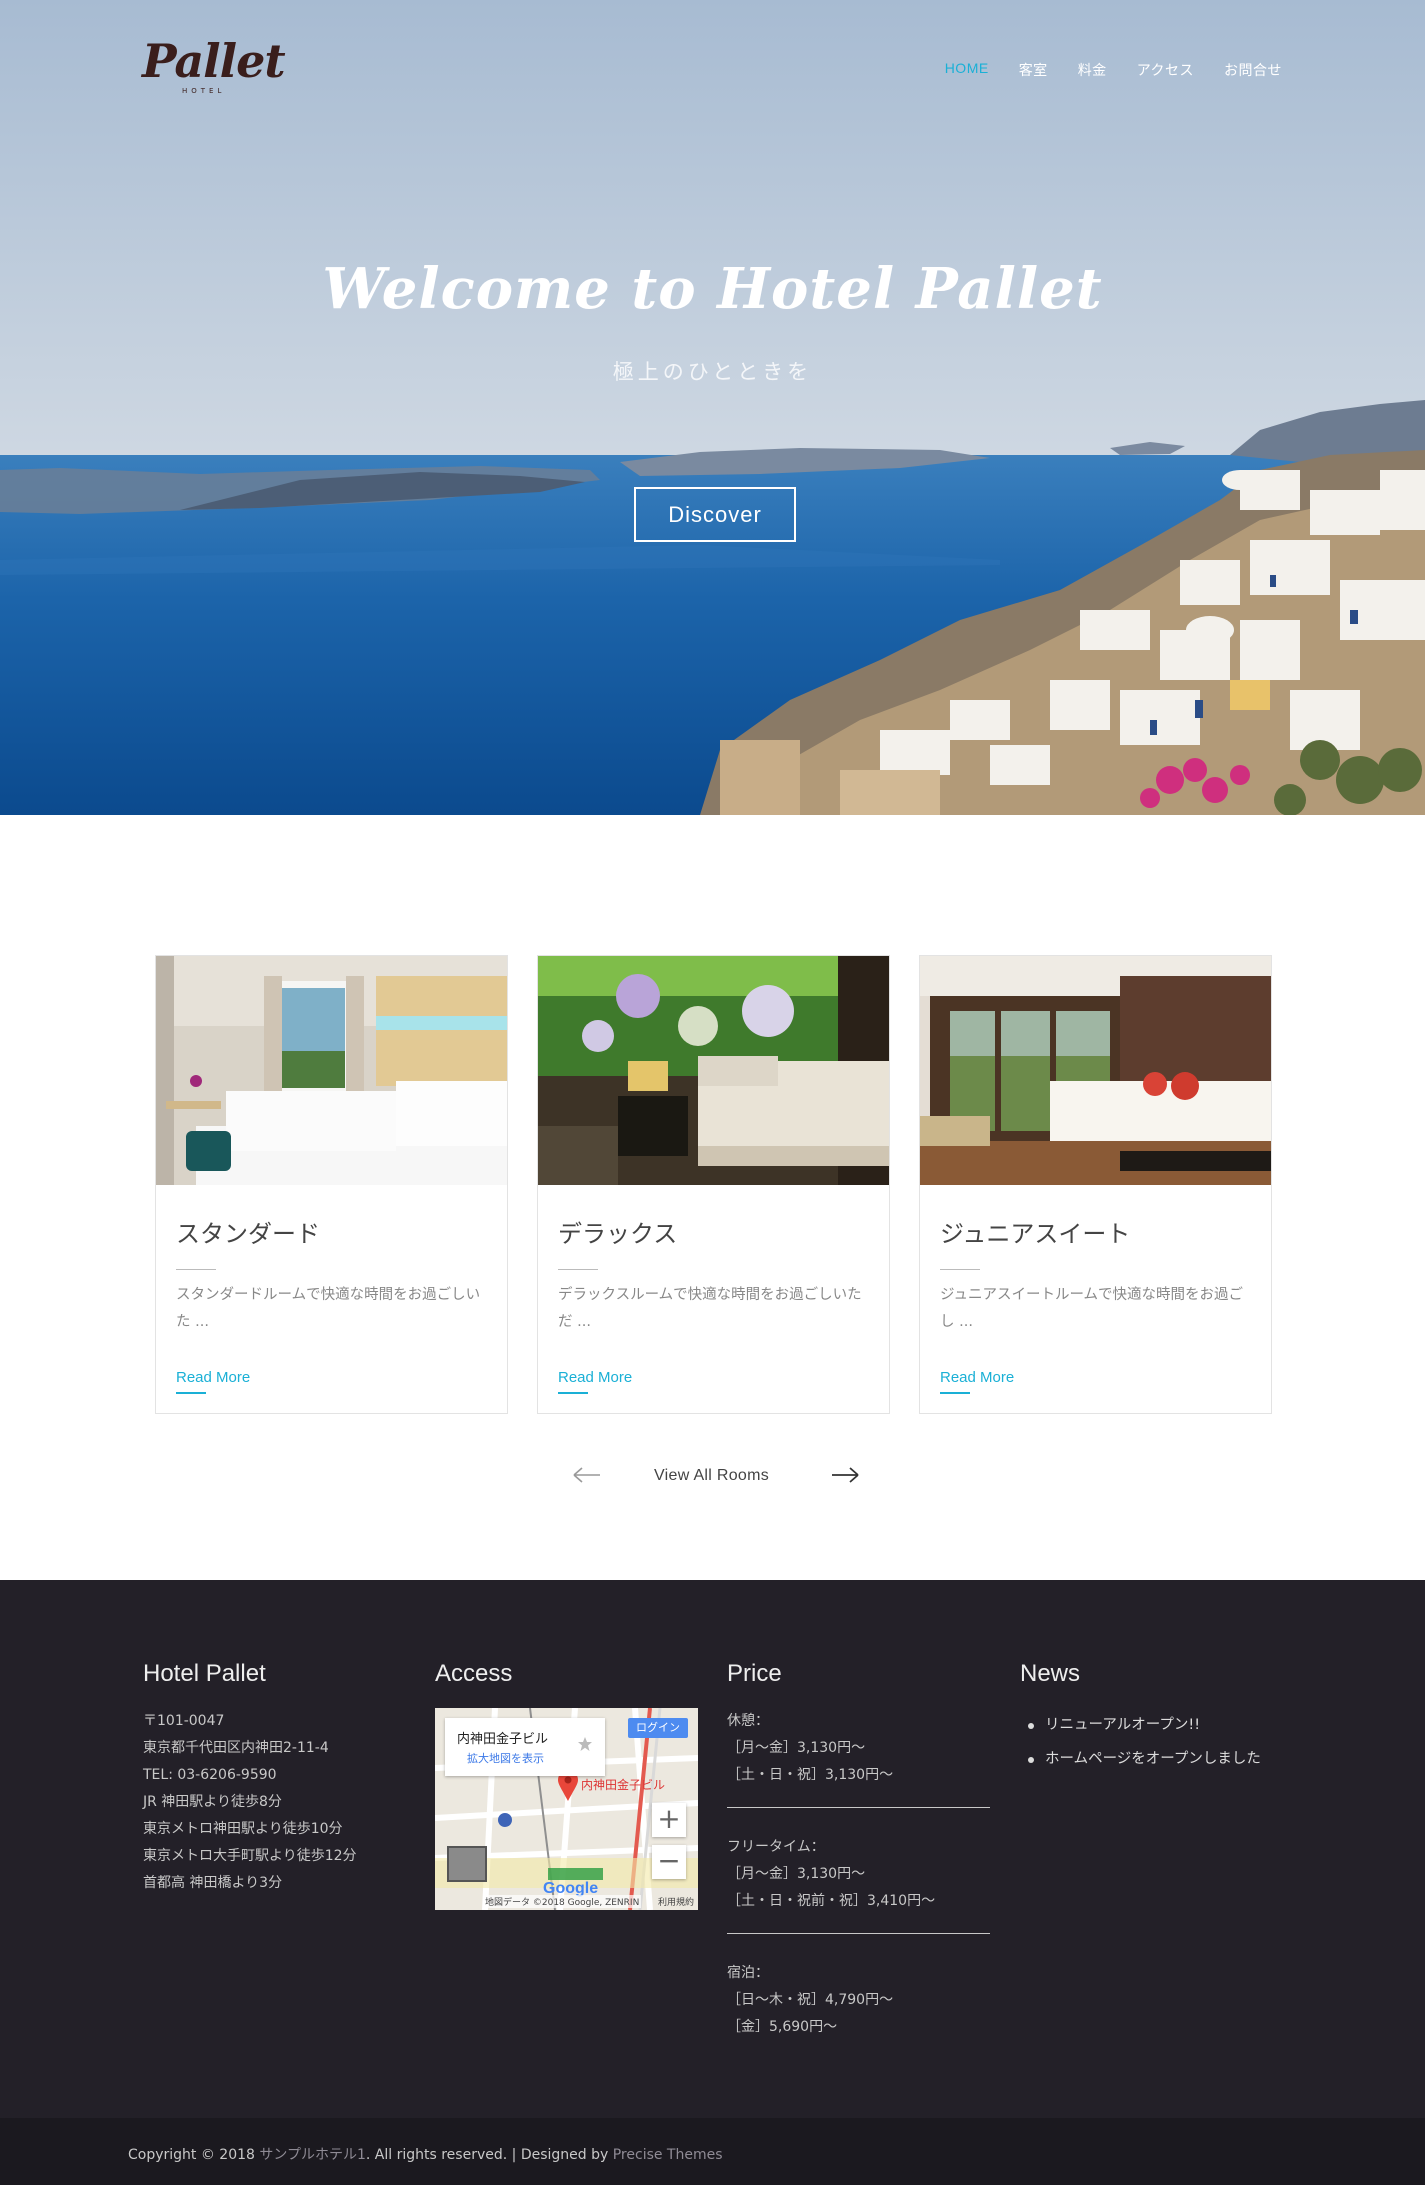 The height and width of the screenshot is (2185, 1425). Describe the element at coordinates (250, 1856) in the screenshot. I see `direction-line: 東京メトロ大手町駅より徒歩12分` at that location.